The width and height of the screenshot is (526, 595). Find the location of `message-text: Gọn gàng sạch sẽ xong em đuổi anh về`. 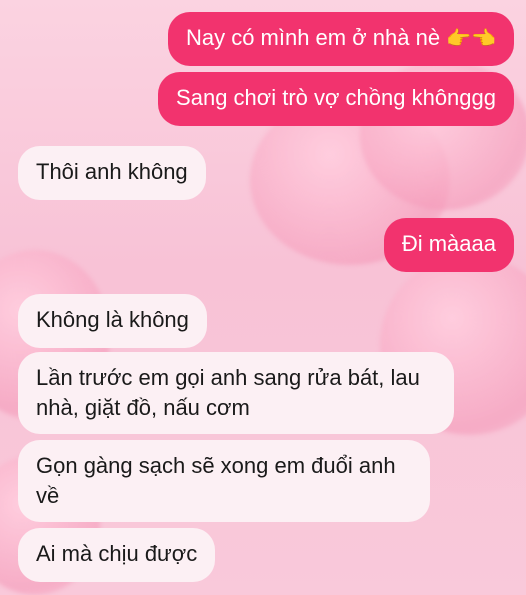

message-text: Gọn gàng sạch sẽ xong em đuổi anh về is located at coordinates (216, 480).